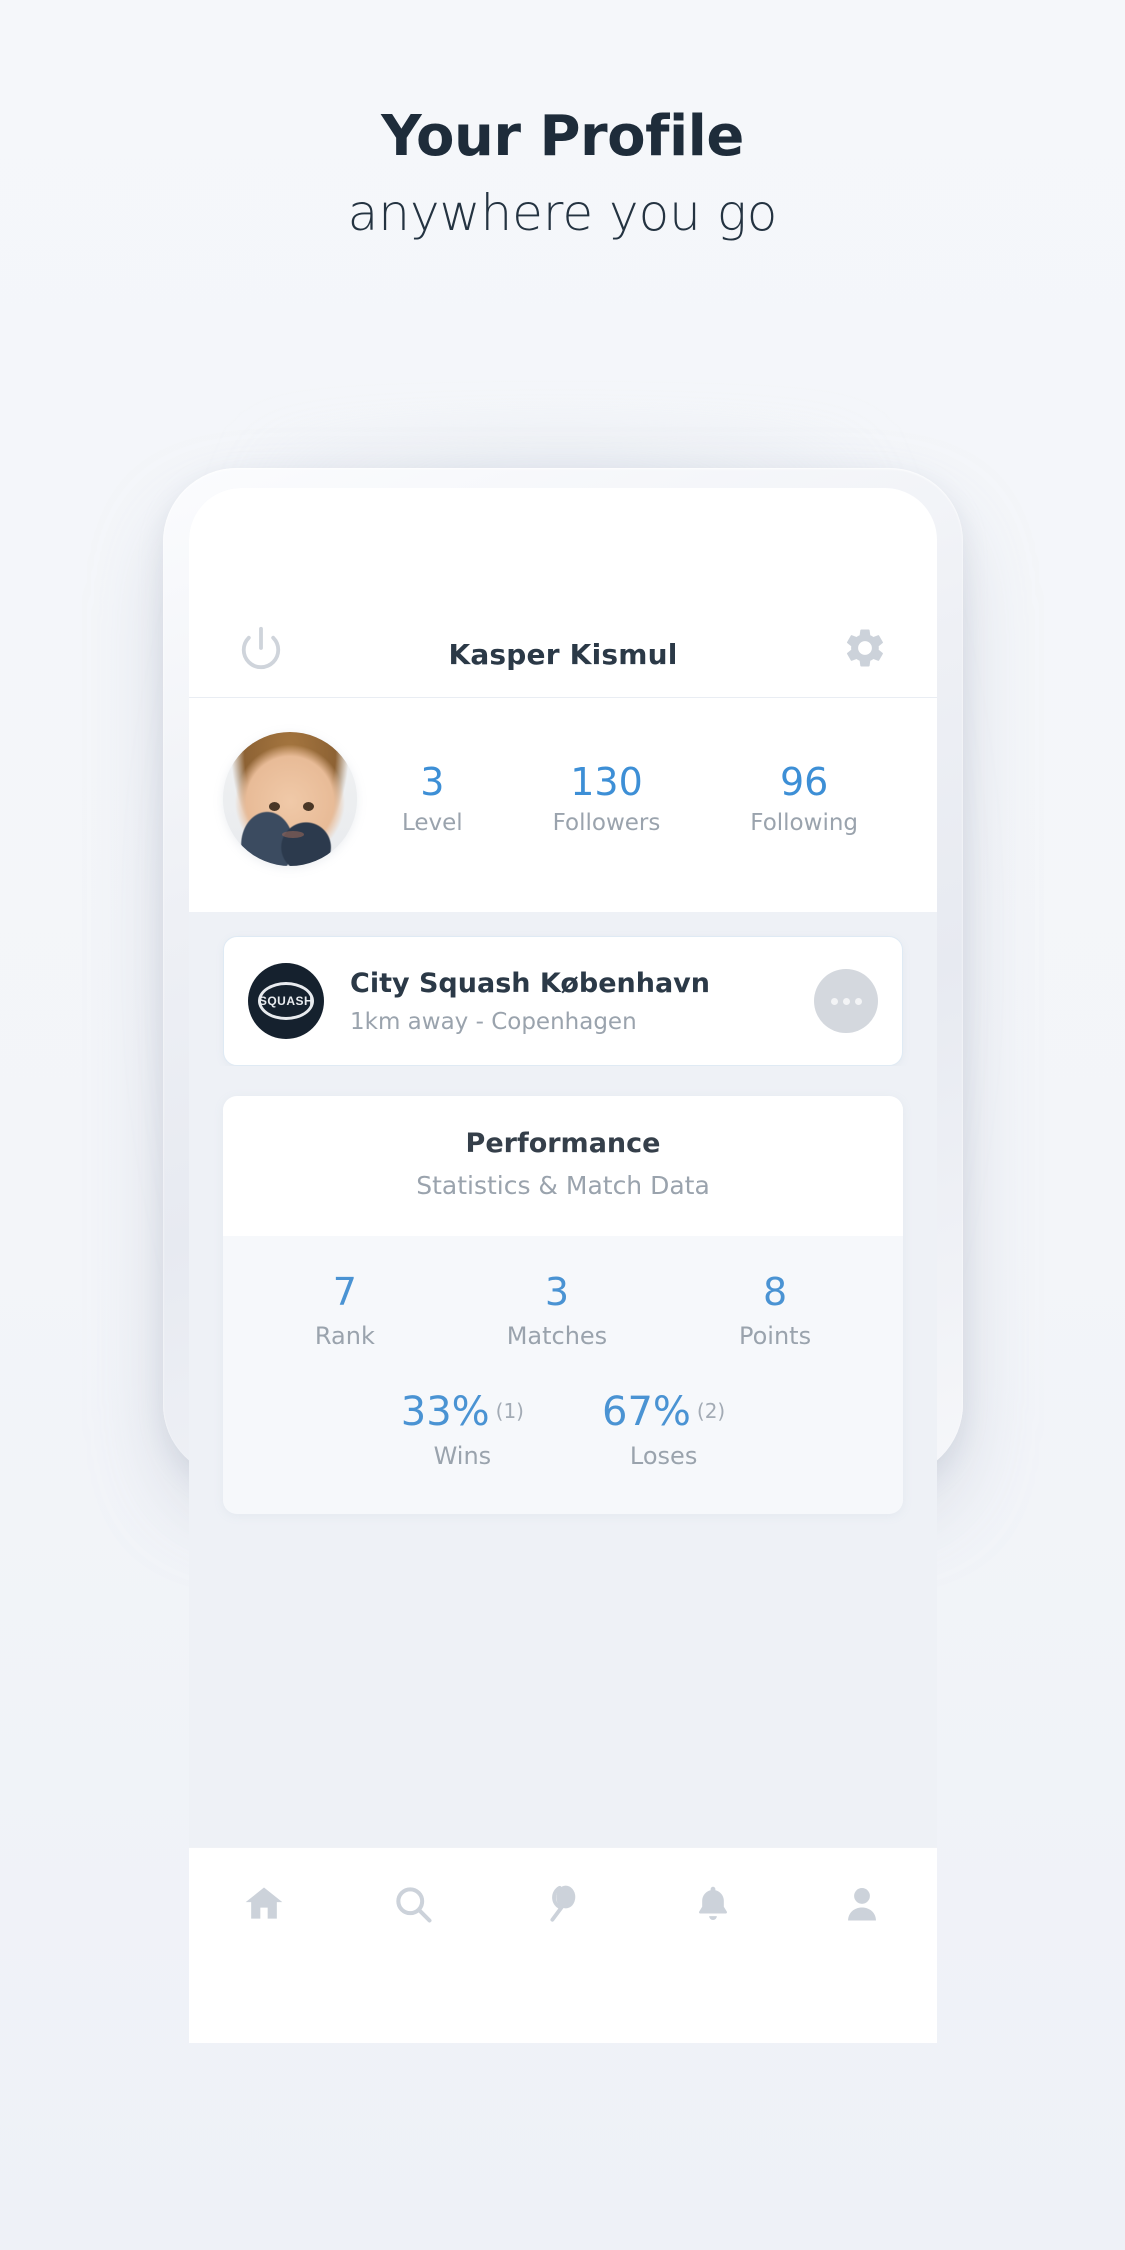 This screenshot has height=2250, width=1125. What do you see at coordinates (344, 1292) in the screenshot?
I see `stat-value: 7` at bounding box center [344, 1292].